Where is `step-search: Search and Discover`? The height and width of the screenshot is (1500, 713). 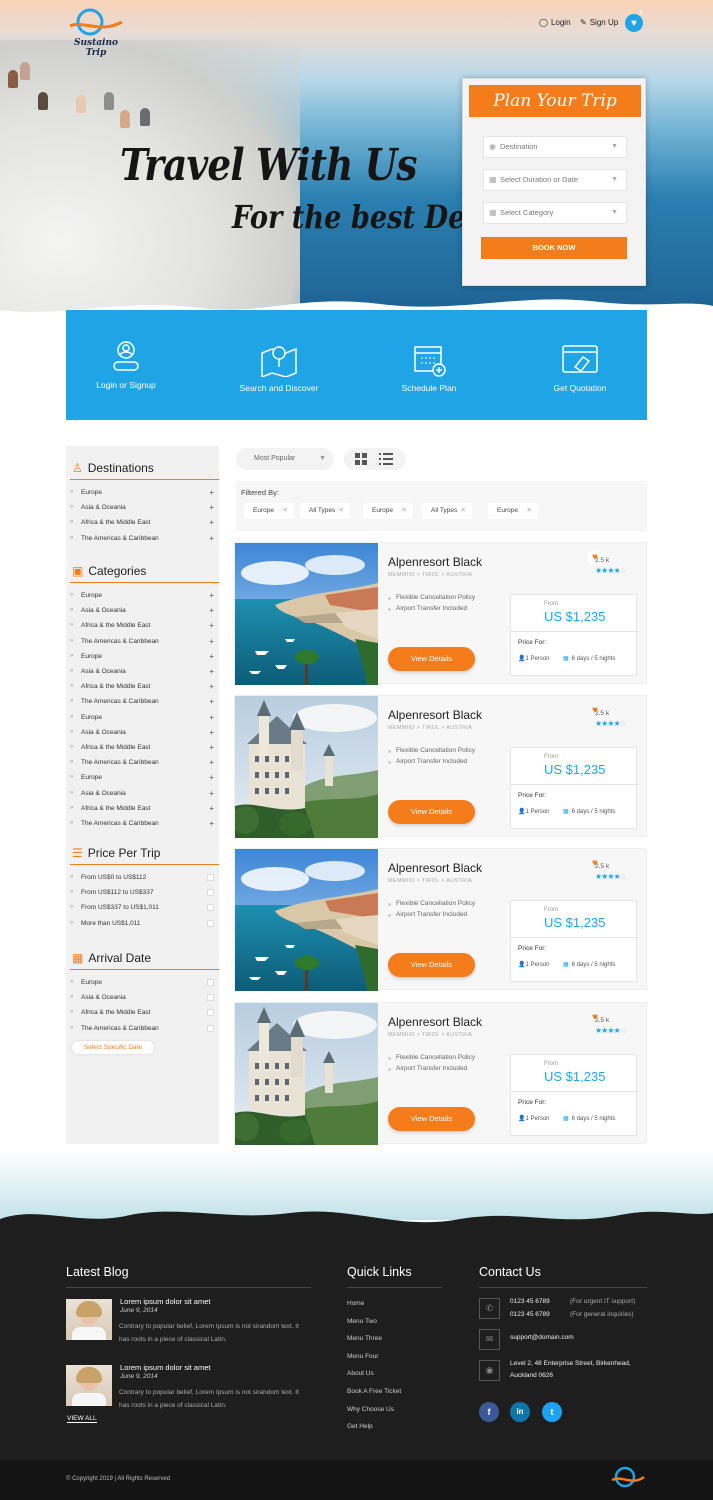 step-search: Search and Discover is located at coordinates (279, 368).